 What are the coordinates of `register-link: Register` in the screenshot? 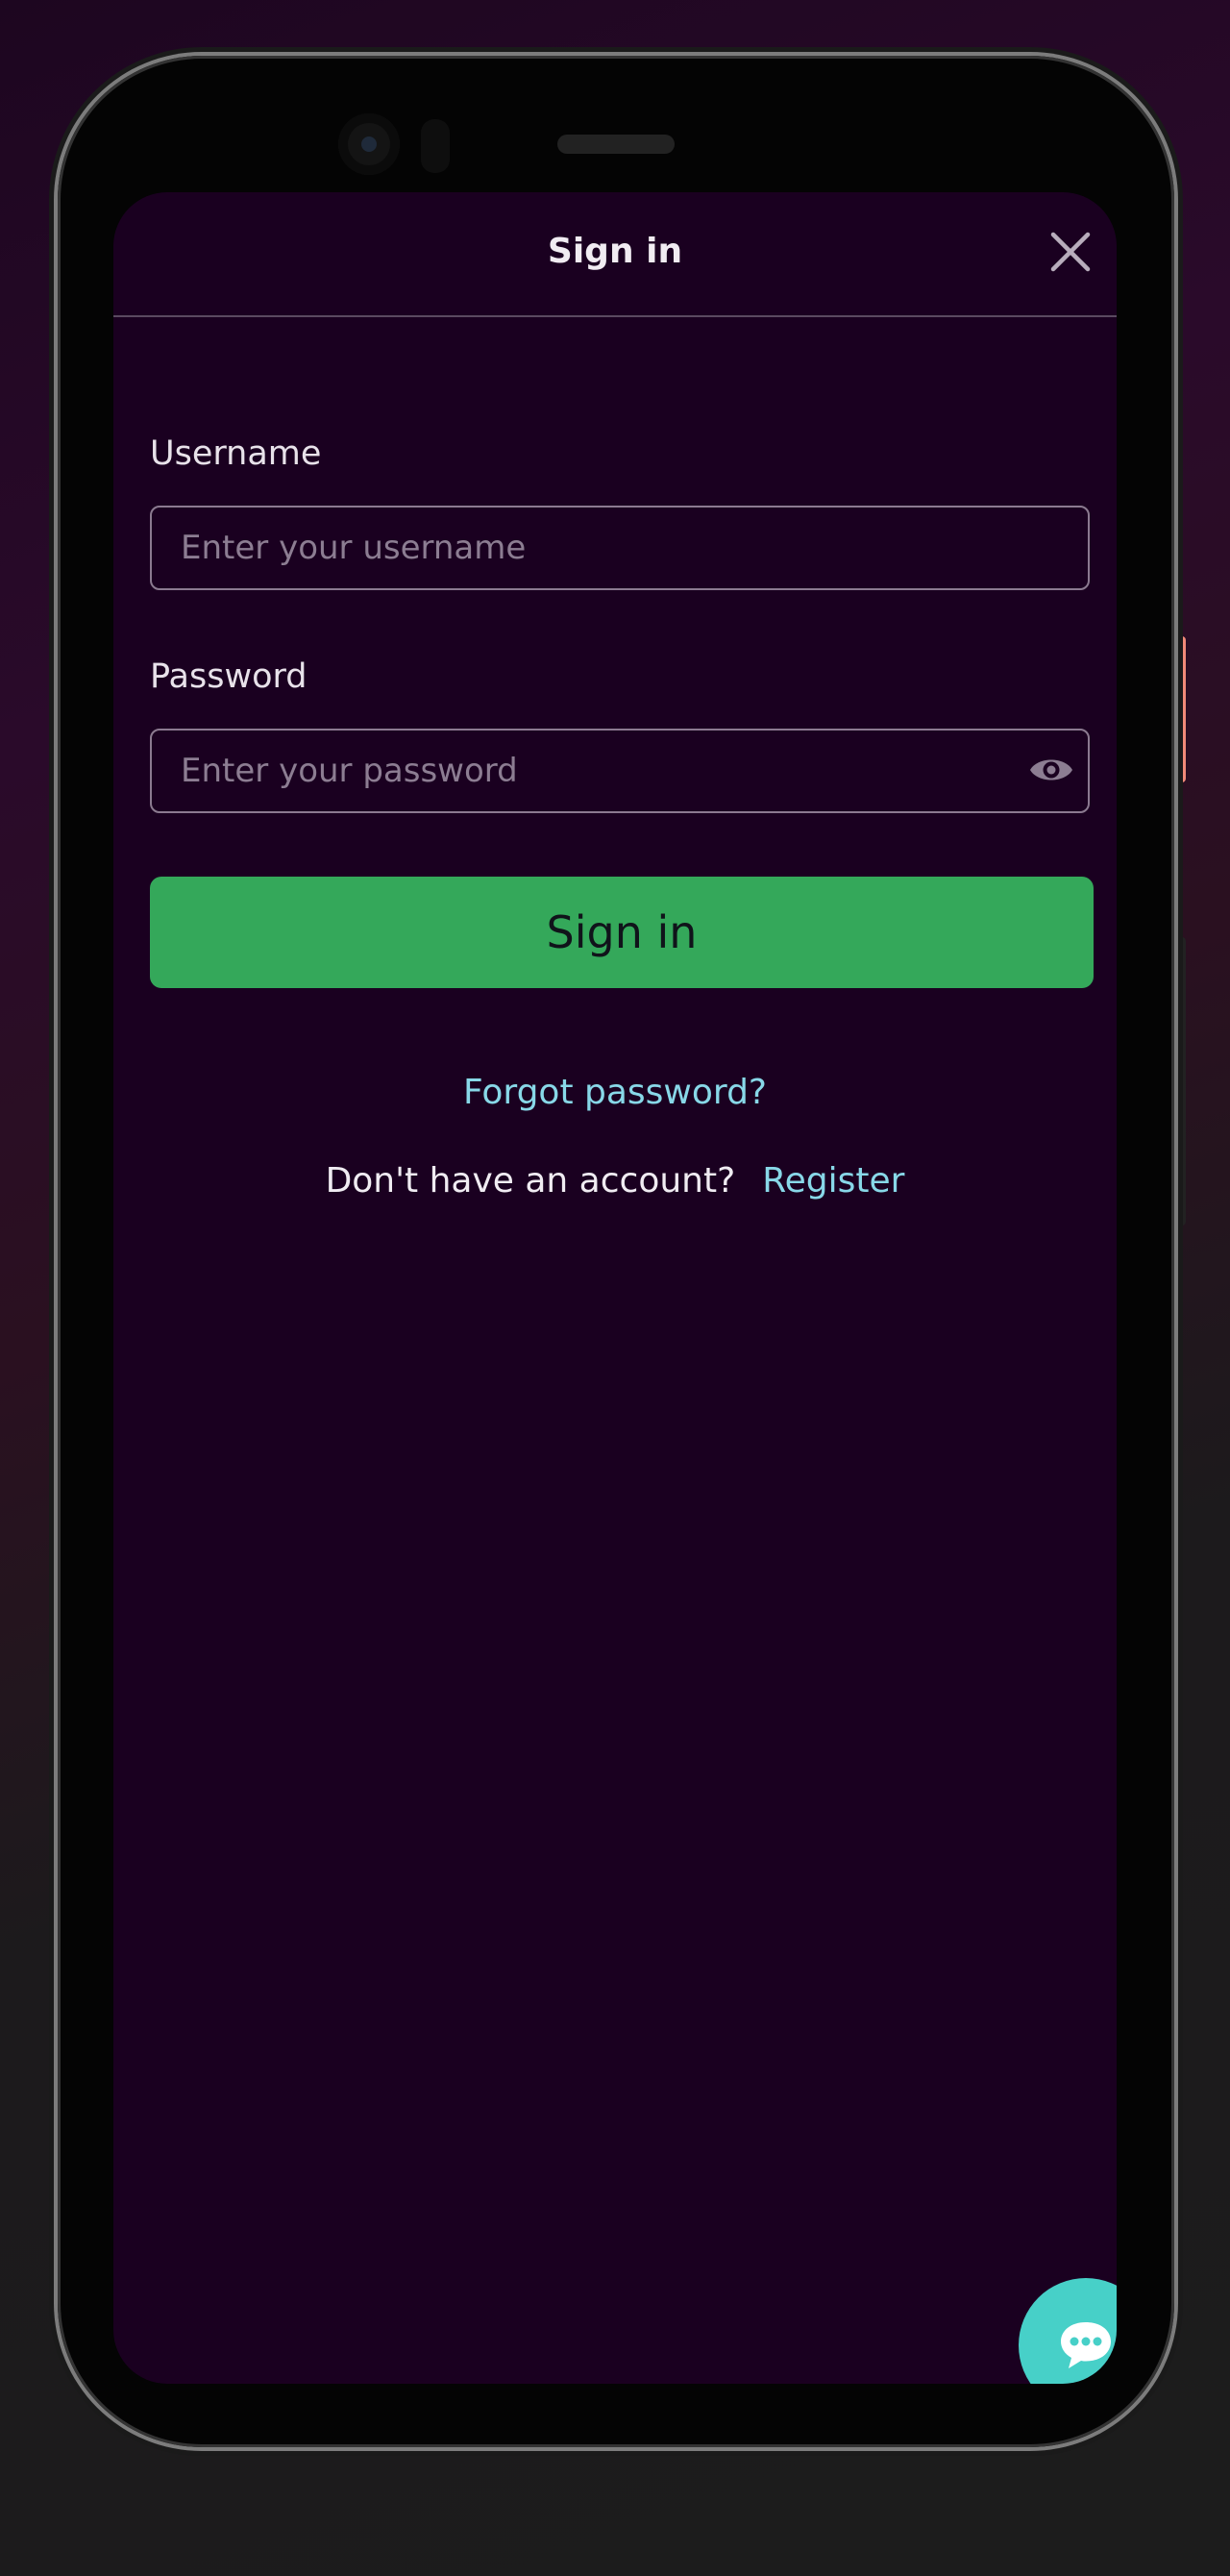 It's located at (833, 1181).